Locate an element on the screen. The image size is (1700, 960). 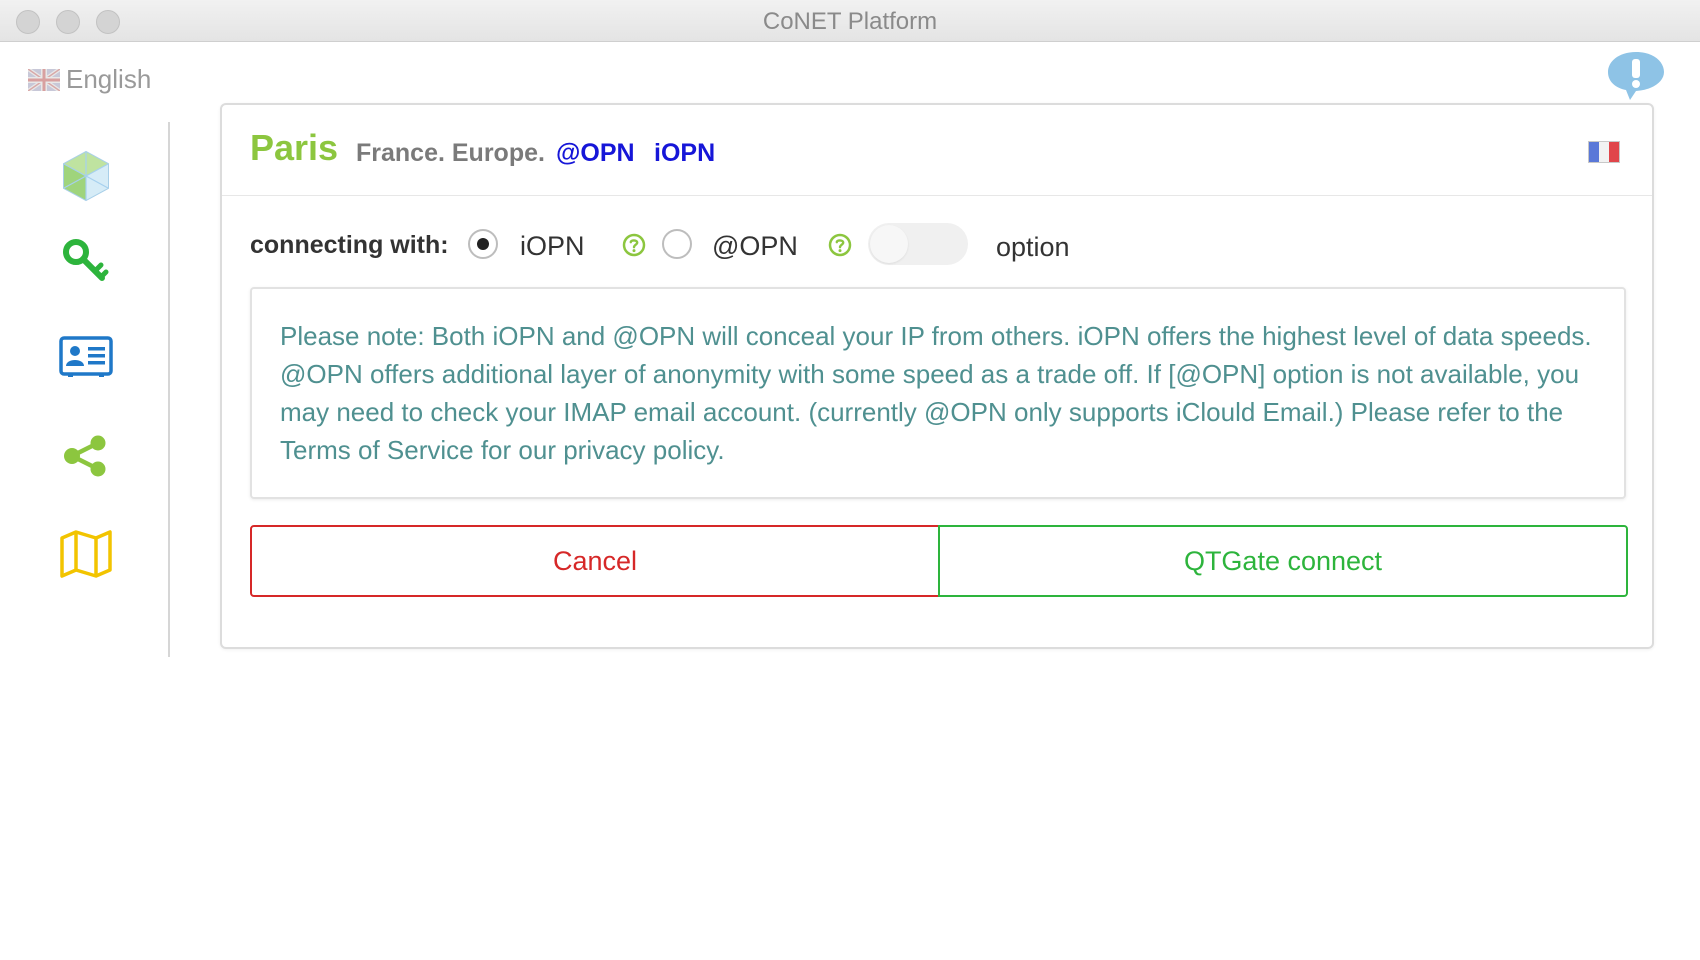
city-name: Paris is located at coordinates (294, 147).